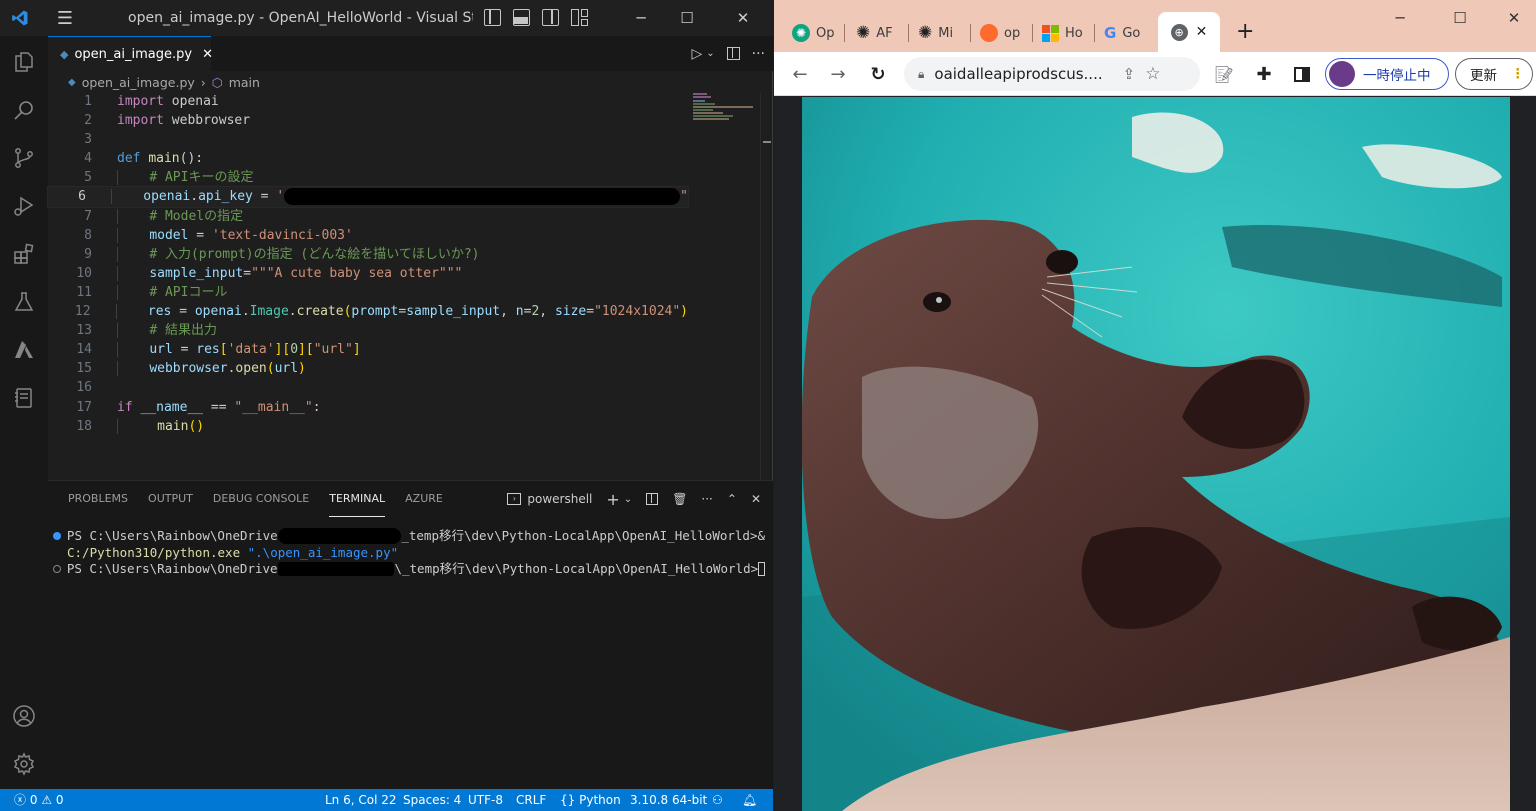 The height and width of the screenshot is (811, 1536). What do you see at coordinates (766, 287) in the screenshot?
I see `editor-scrollbar` at bounding box center [766, 287].